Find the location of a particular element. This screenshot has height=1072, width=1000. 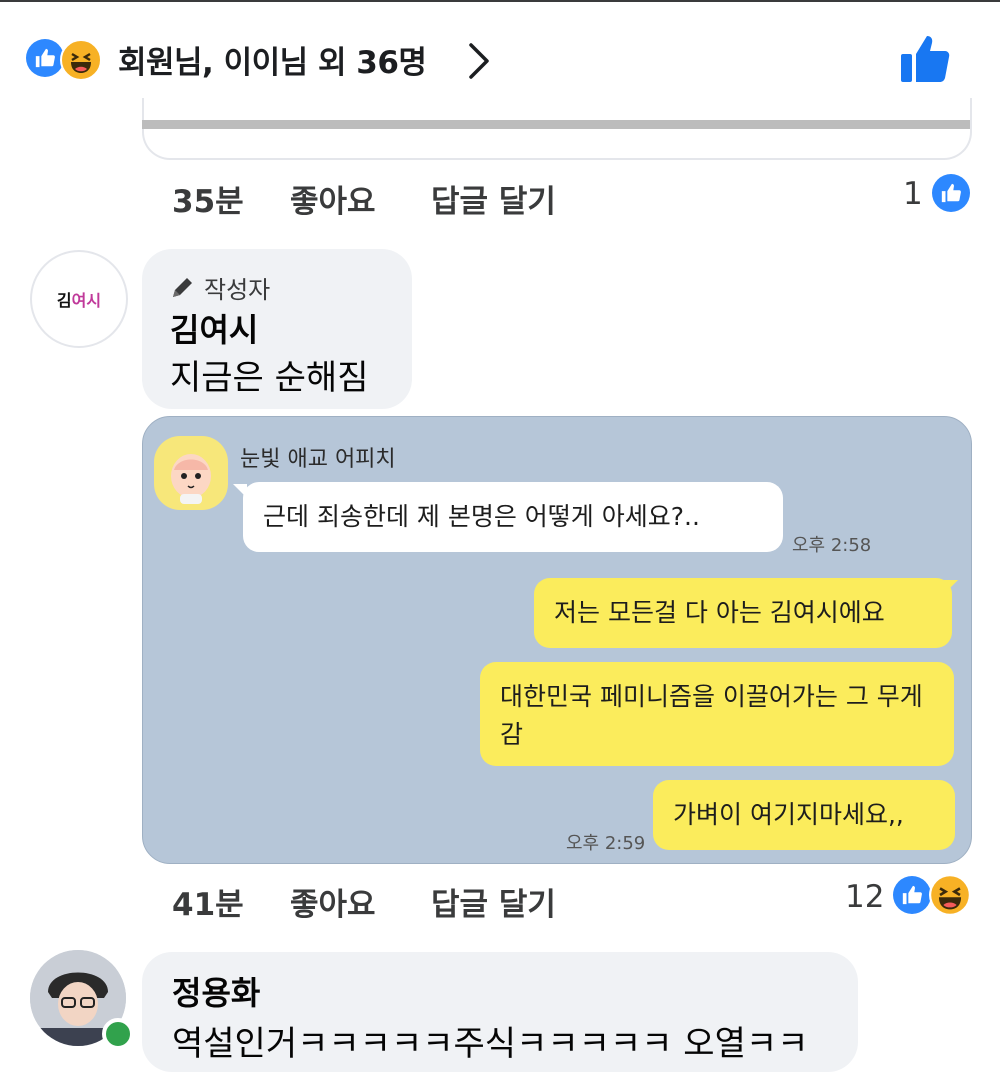

avatar: 김 여시 is located at coordinates (79, 299).